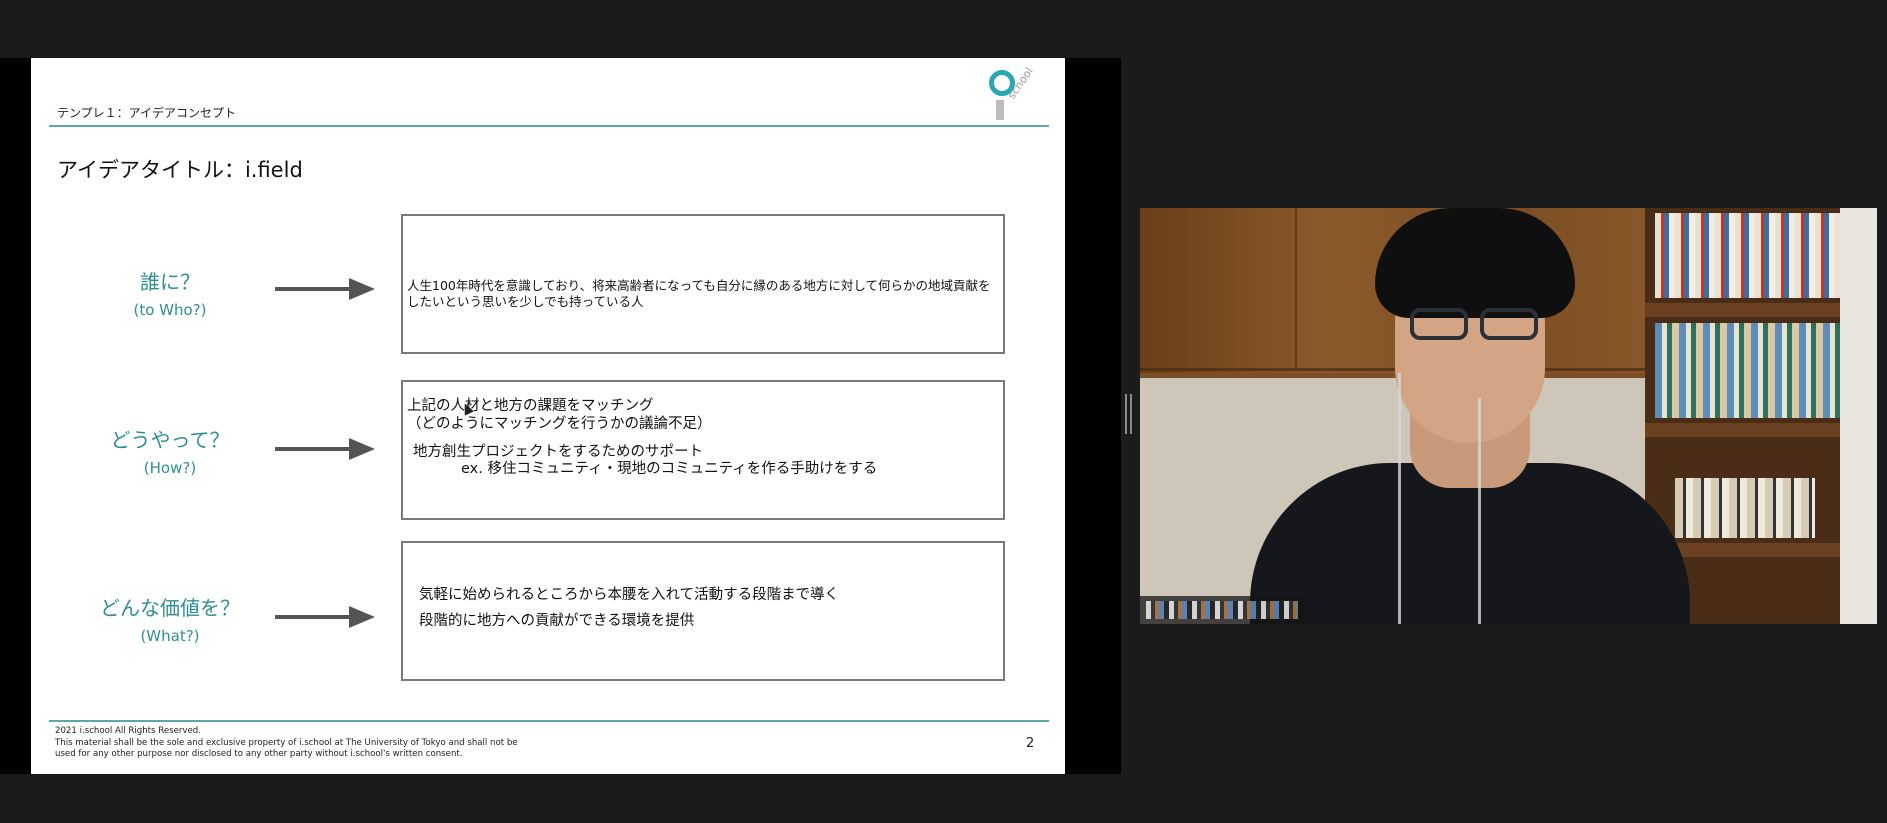 The height and width of the screenshot is (823, 1887). I want to click on page-number: 2, so click(1030, 743).